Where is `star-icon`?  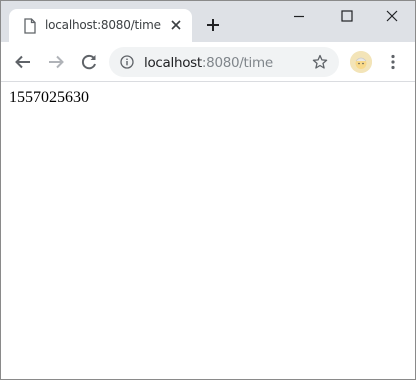 star-icon is located at coordinates (320, 62).